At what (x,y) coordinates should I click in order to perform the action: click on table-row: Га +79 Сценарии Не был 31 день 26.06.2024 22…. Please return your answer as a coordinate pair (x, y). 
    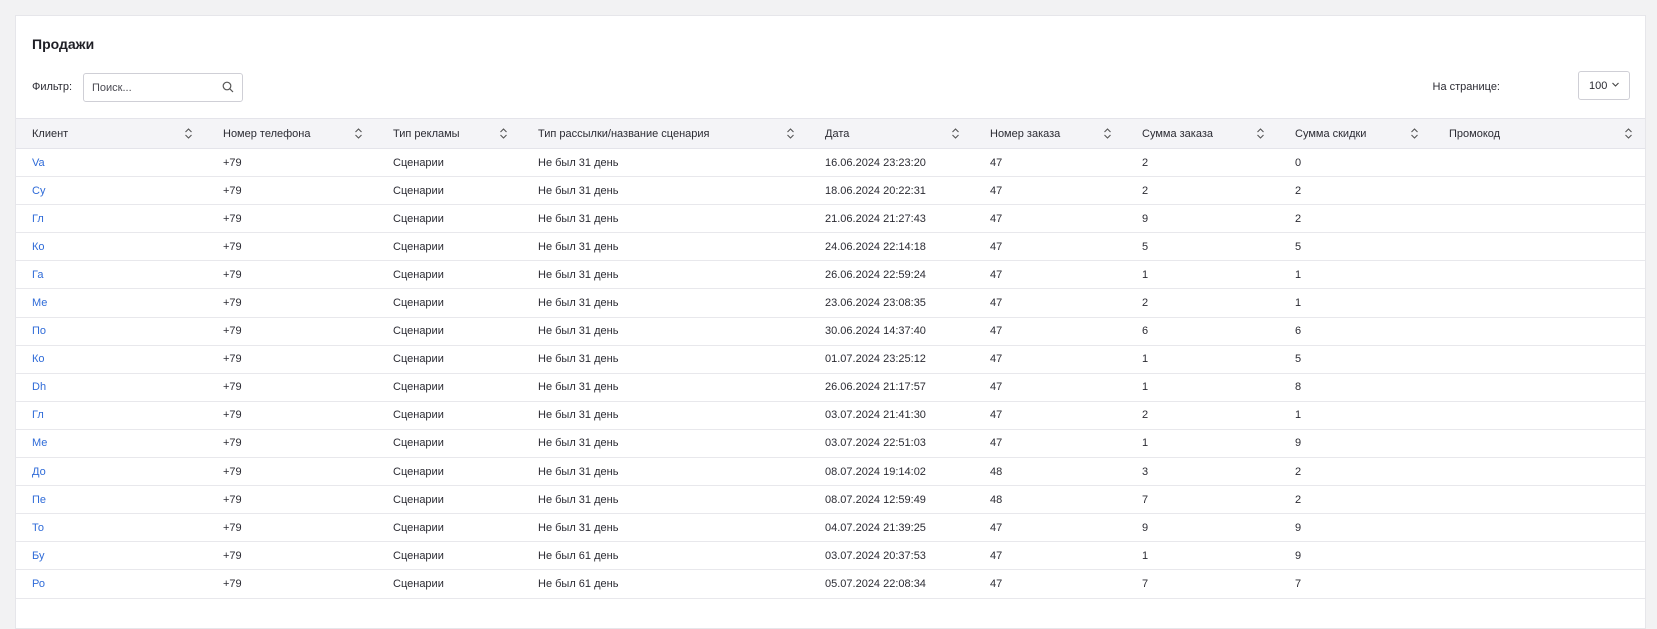
    Looking at the image, I should click on (830, 275).